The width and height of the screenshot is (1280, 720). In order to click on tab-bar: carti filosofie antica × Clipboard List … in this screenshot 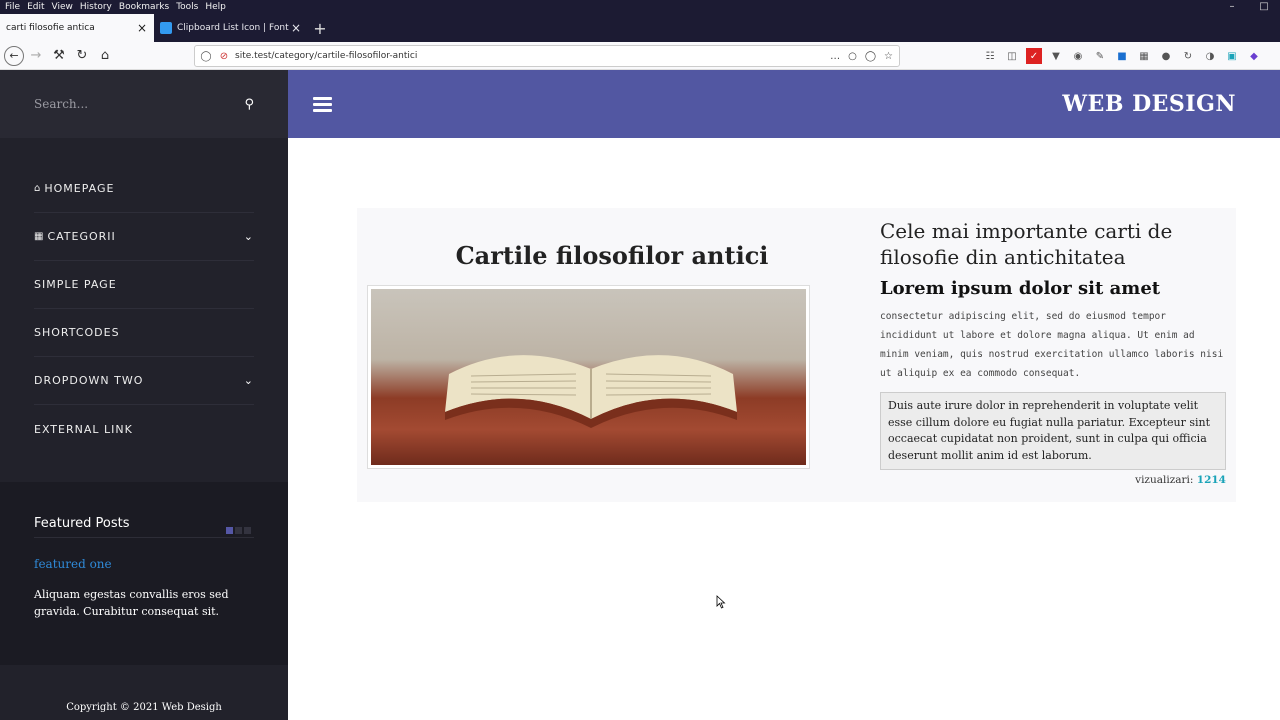, I will do `click(640, 28)`.